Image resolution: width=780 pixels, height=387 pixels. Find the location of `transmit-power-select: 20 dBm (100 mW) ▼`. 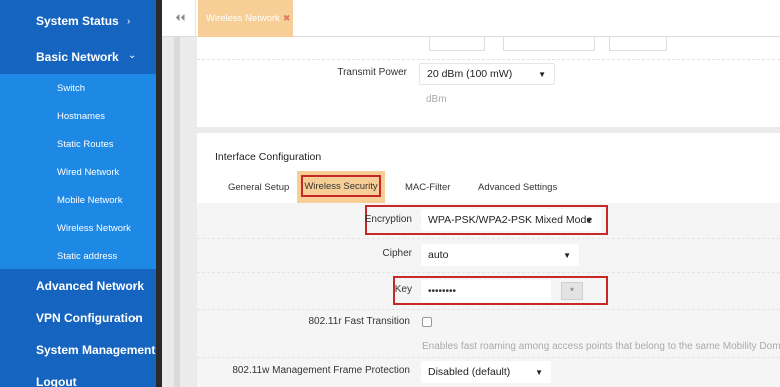

transmit-power-select: 20 dBm (100 mW) ▼ is located at coordinates (487, 74).